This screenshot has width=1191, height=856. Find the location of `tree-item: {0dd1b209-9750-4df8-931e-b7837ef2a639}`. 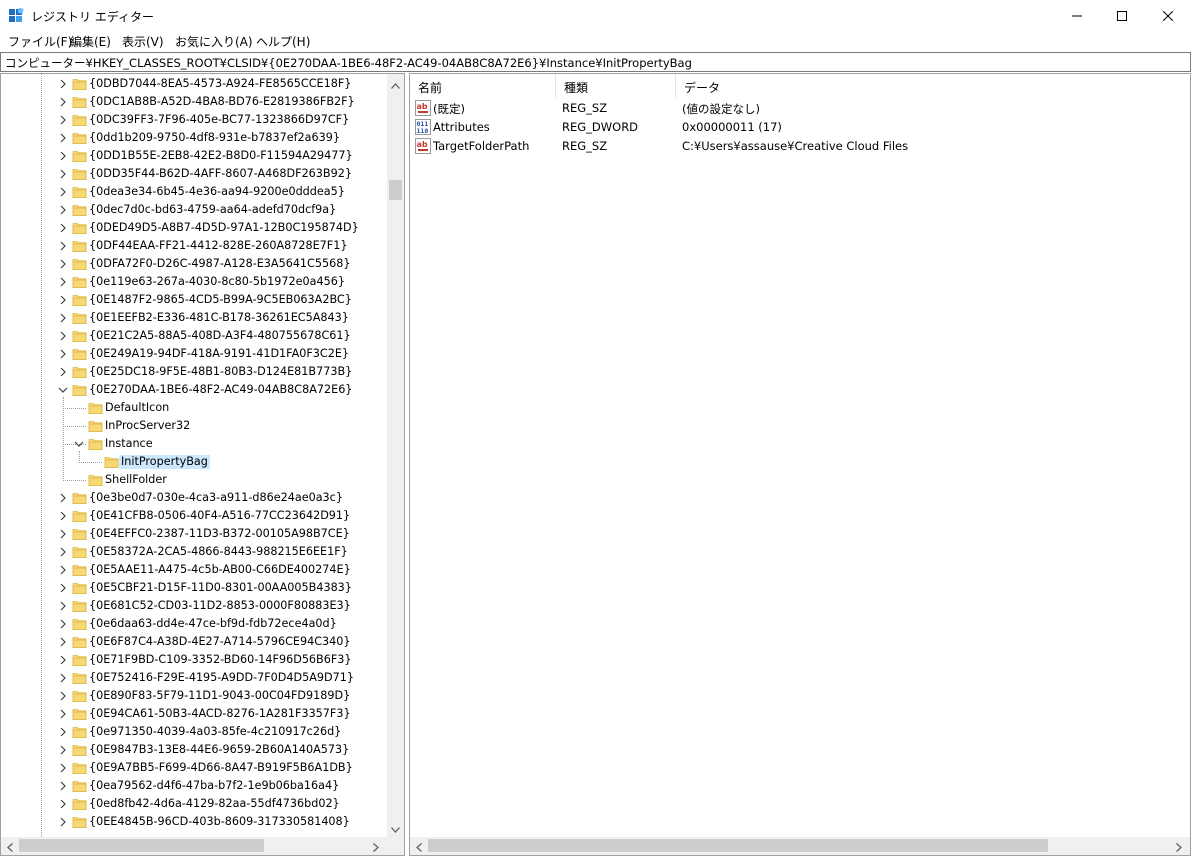

tree-item: {0dd1b209-9750-4df8-931e-b7837ef2a639} is located at coordinates (194, 138).